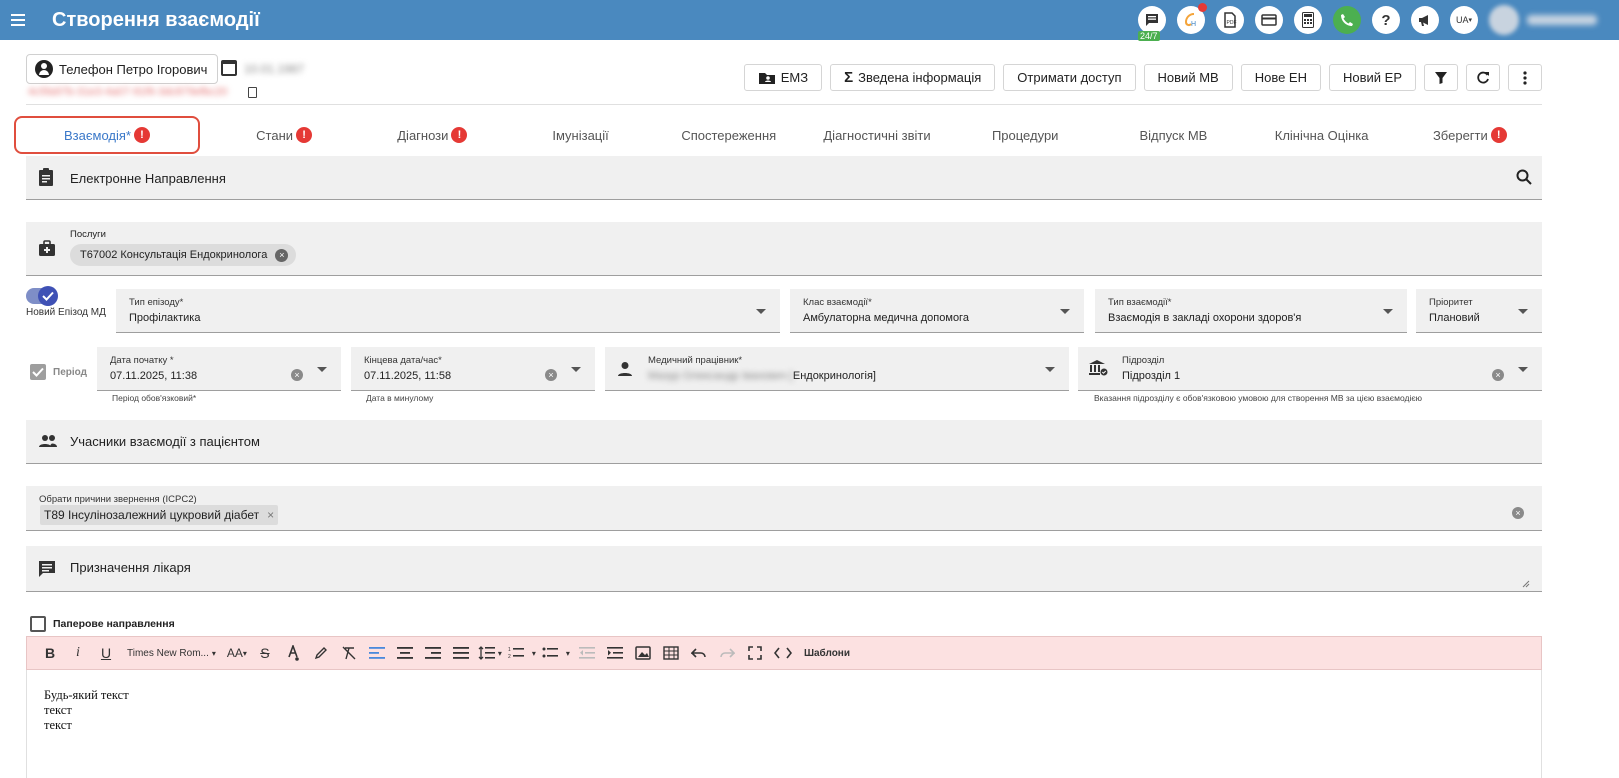  I want to click on lang-icon: UA ▾, so click(1464, 20).